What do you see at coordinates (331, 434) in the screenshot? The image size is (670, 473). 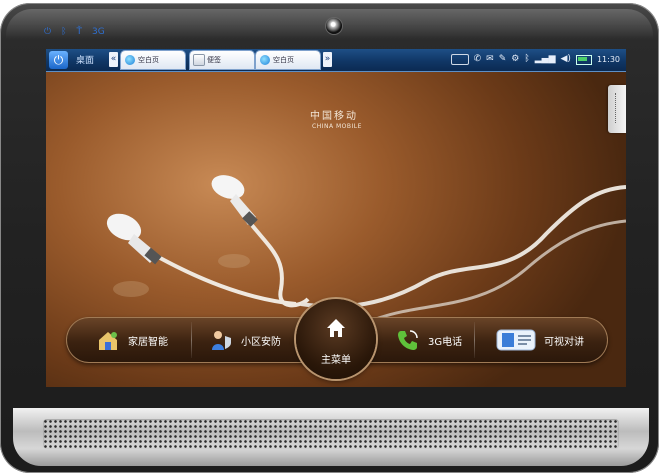 I see `speaker-grill` at bounding box center [331, 434].